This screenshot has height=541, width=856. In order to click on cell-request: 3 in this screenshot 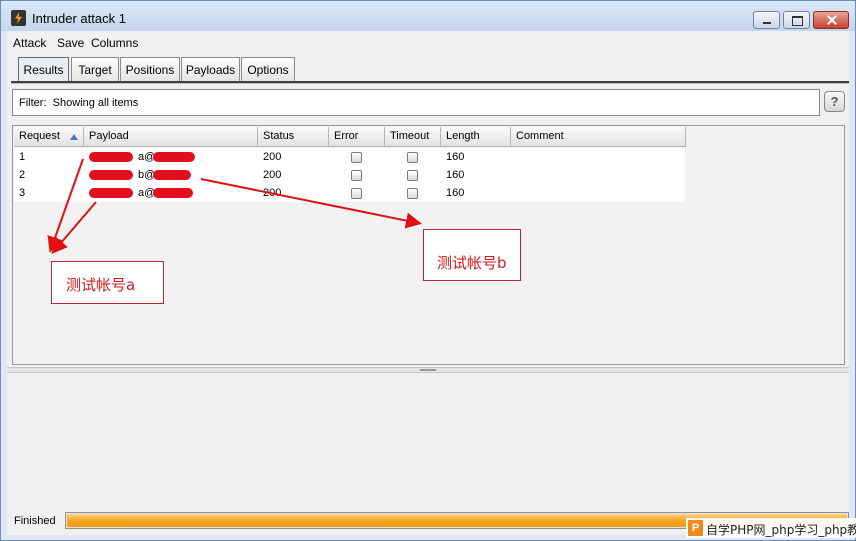, I will do `click(22, 193)`.